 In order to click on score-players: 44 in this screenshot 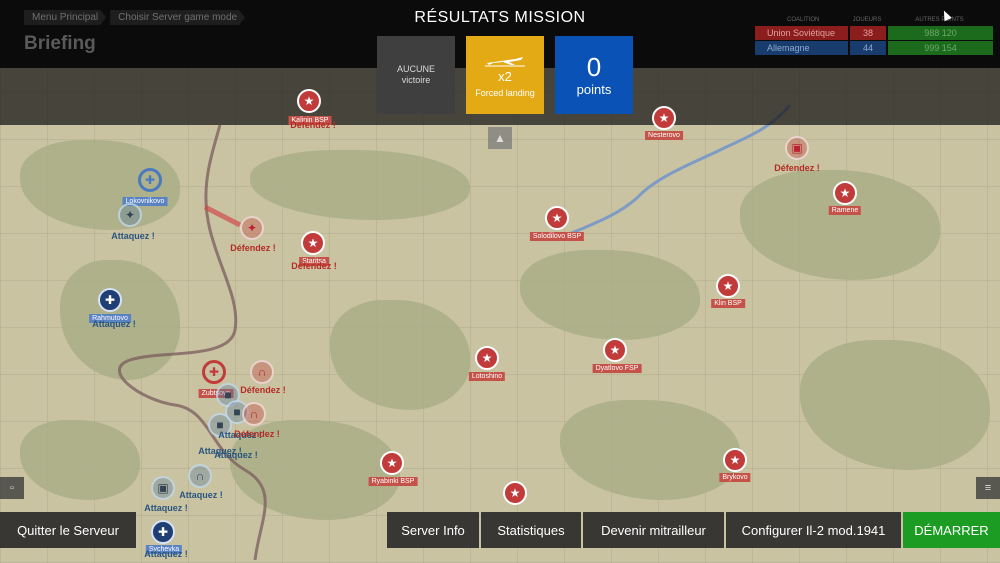, I will do `click(868, 48)`.